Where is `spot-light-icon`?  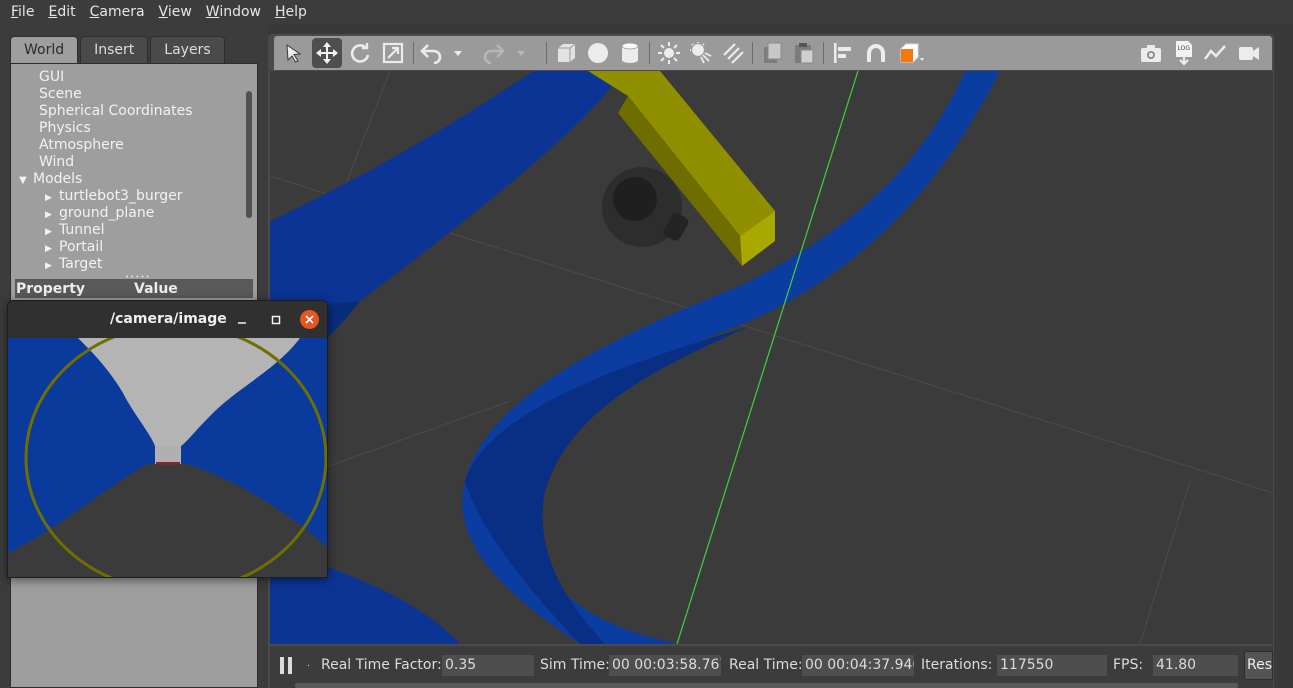
spot-light-icon is located at coordinates (701, 53).